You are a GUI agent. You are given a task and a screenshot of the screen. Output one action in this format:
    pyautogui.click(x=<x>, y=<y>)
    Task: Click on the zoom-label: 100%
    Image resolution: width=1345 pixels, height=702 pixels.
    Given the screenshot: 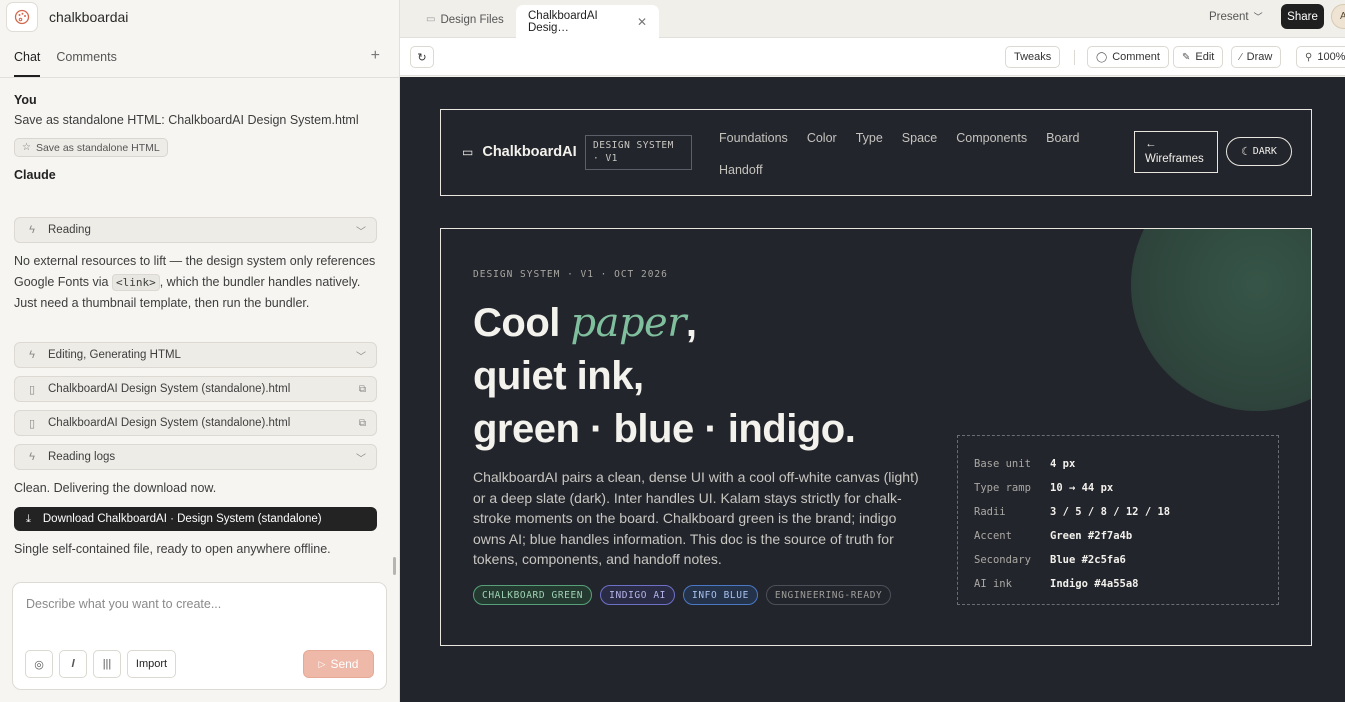 What is the action you would take?
    pyautogui.click(x=1331, y=57)
    